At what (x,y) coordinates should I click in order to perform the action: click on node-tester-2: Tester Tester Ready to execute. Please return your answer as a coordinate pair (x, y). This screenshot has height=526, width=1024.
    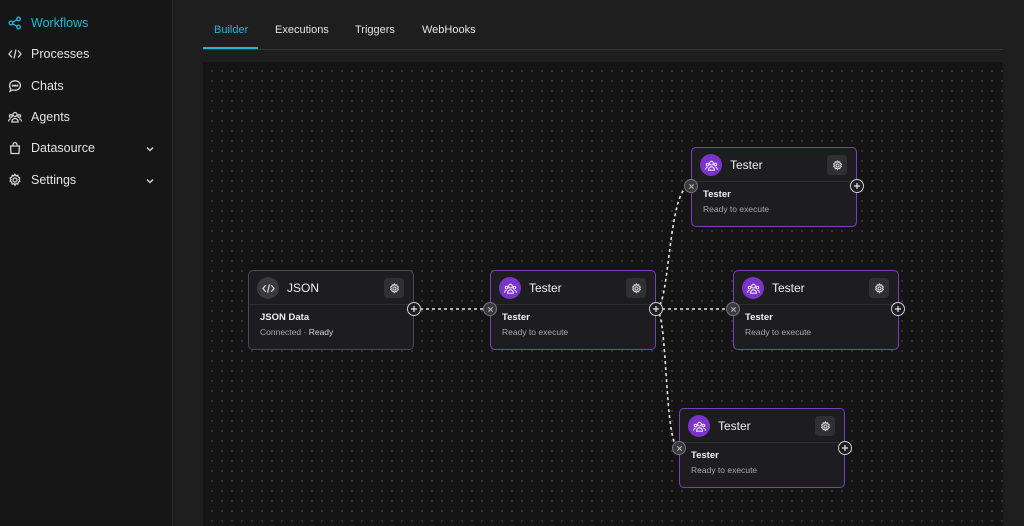
    Looking at the image, I should click on (774, 187).